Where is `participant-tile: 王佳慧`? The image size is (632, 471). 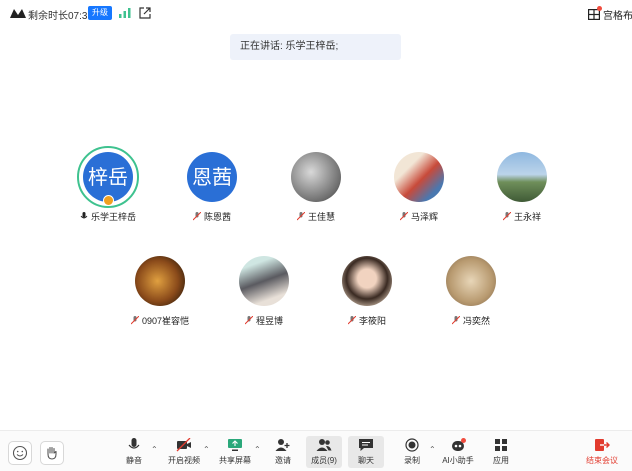 participant-tile: 王佳慧 is located at coordinates (316, 187).